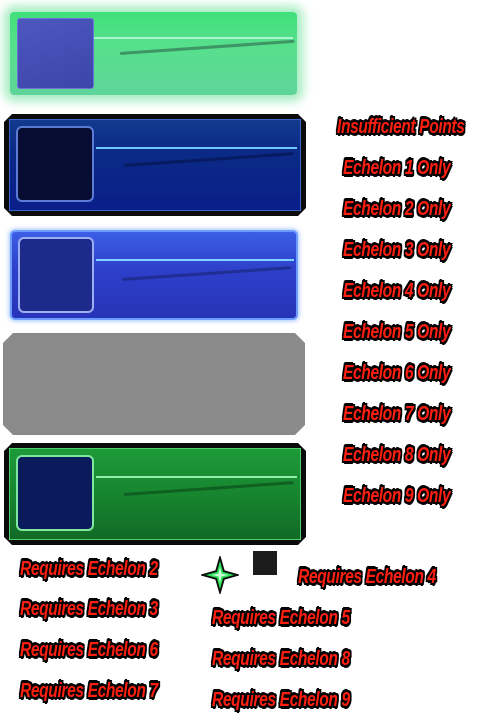 Image resolution: width=501 pixels, height=723 pixels. Describe the element at coordinates (397, 414) in the screenshot. I see `echelon-7-only-label: Echelon 7 Only` at that location.